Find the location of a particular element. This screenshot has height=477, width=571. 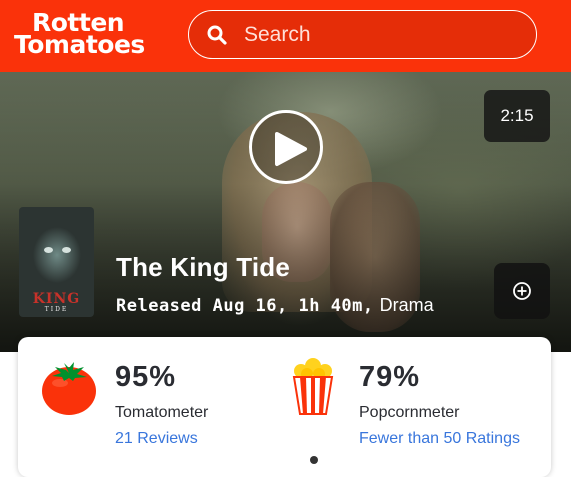

popcorn-icon is located at coordinates (313, 389).